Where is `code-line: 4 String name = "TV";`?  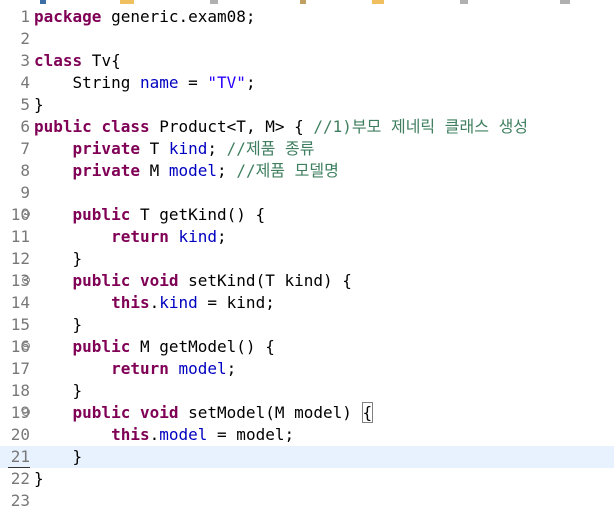 code-line: 4 String name = "TV"; is located at coordinates (307, 83).